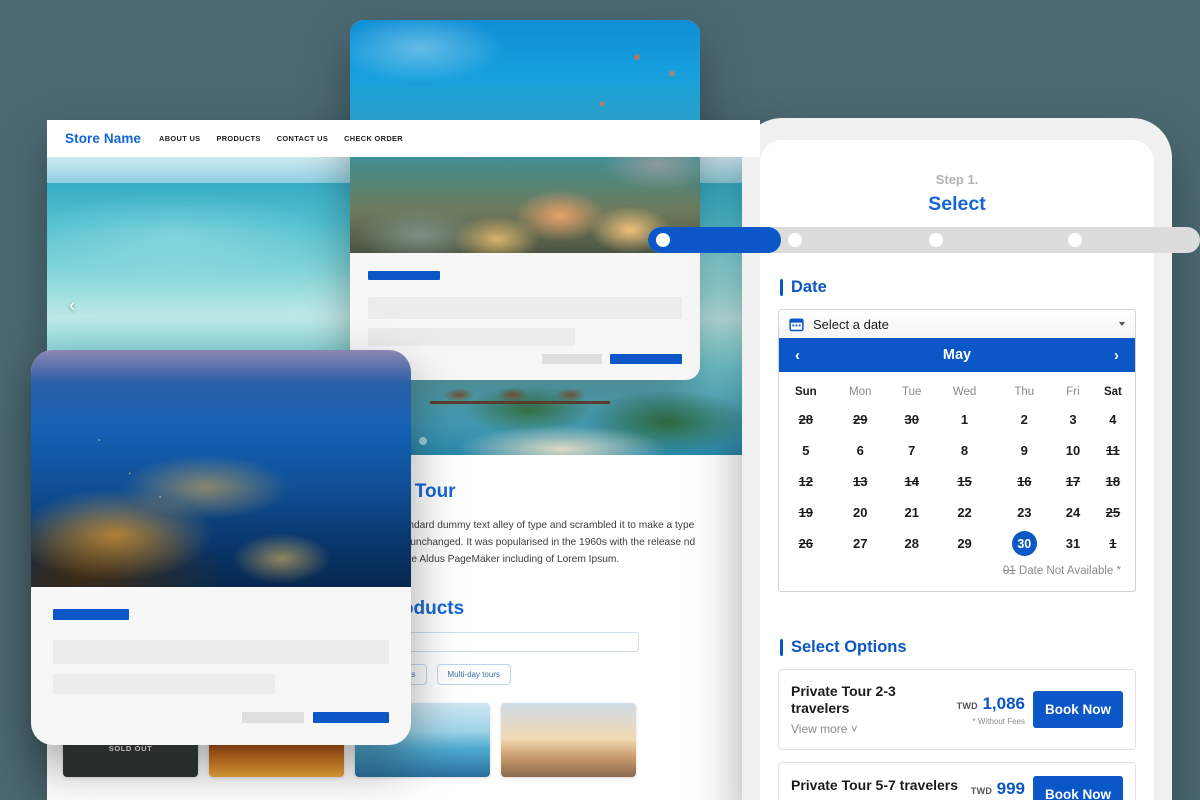 This screenshot has width=1200, height=800. What do you see at coordinates (849, 647) in the screenshot?
I see `options-section-title: Select Options` at bounding box center [849, 647].